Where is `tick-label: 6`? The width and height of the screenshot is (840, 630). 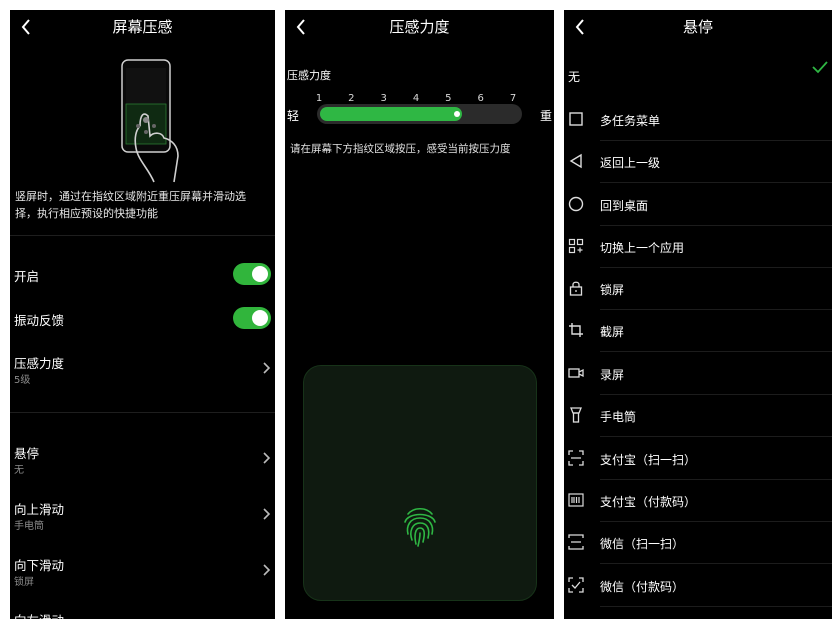
tick-label: 6 is located at coordinates (480, 98).